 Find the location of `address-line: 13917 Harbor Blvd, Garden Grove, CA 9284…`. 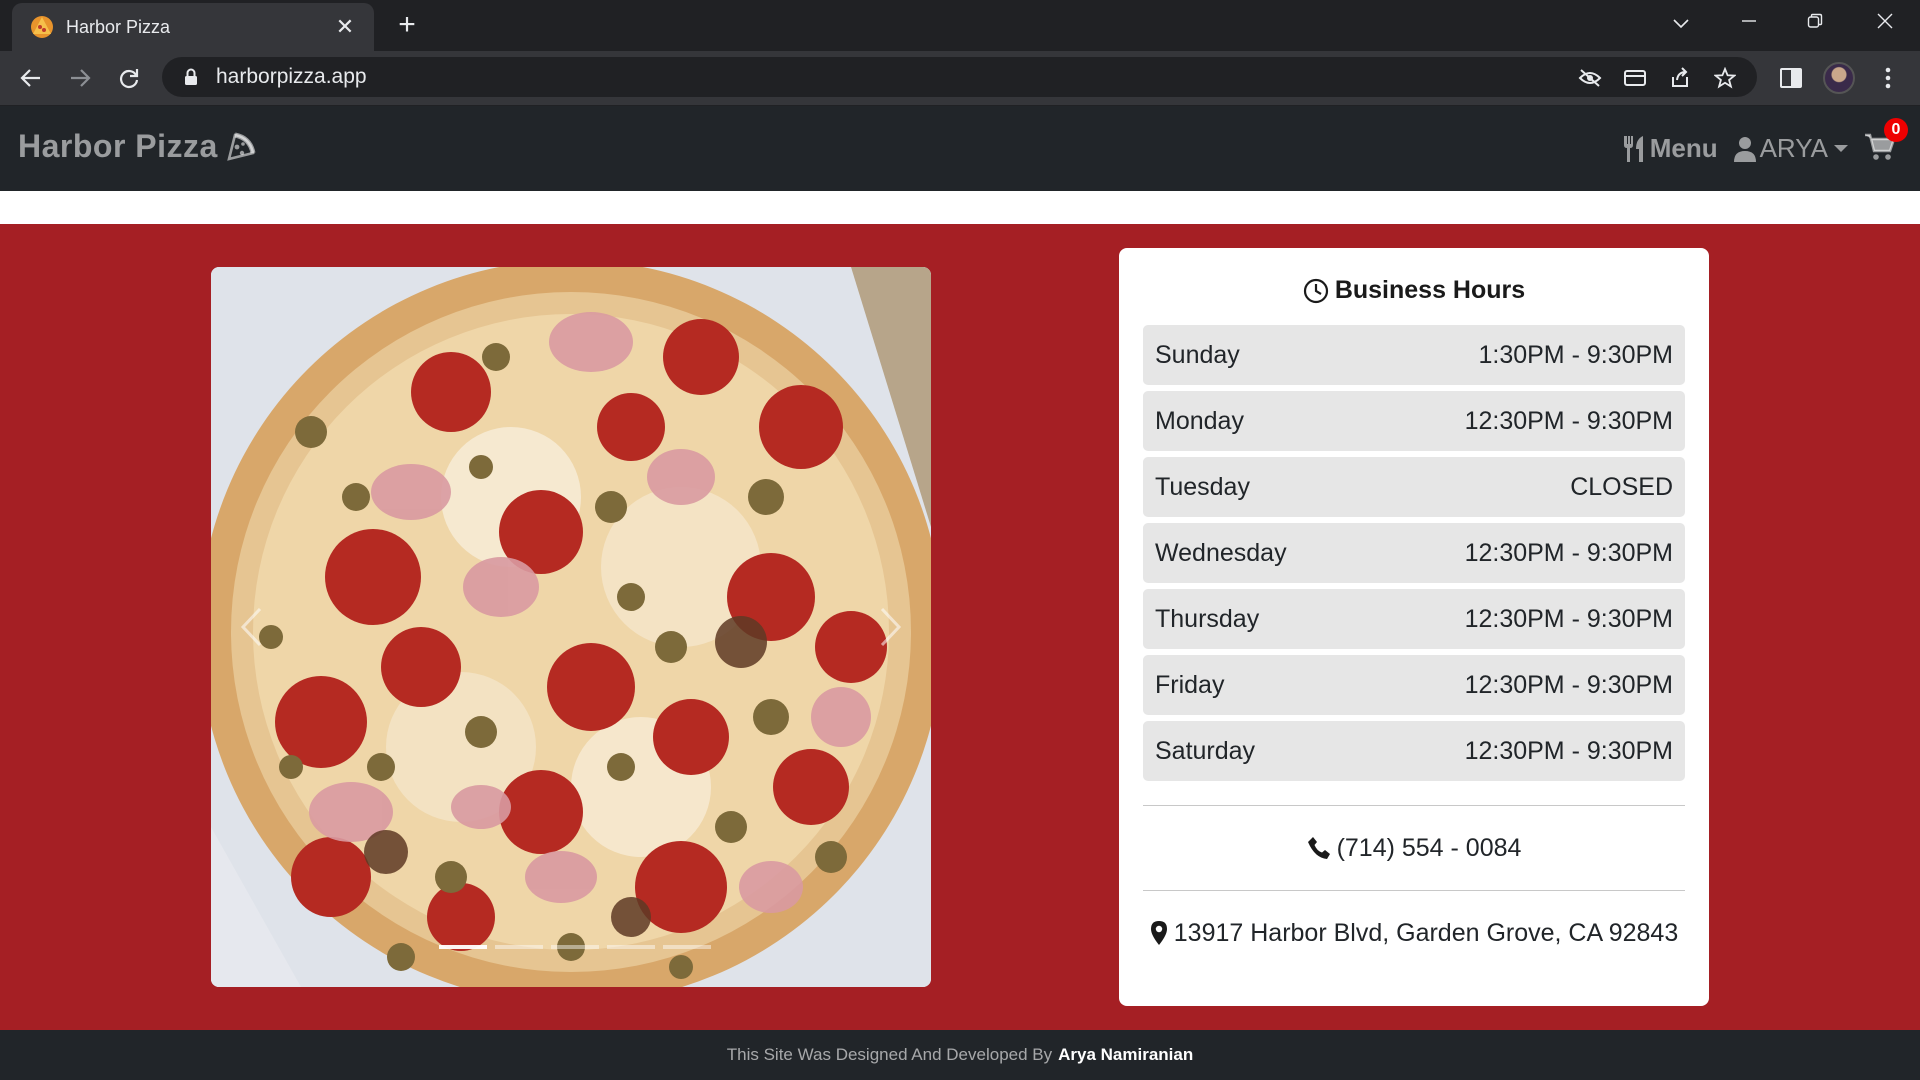

address-line: 13917 Harbor Blvd, Garden Grove, CA 9284… is located at coordinates (1414, 933).